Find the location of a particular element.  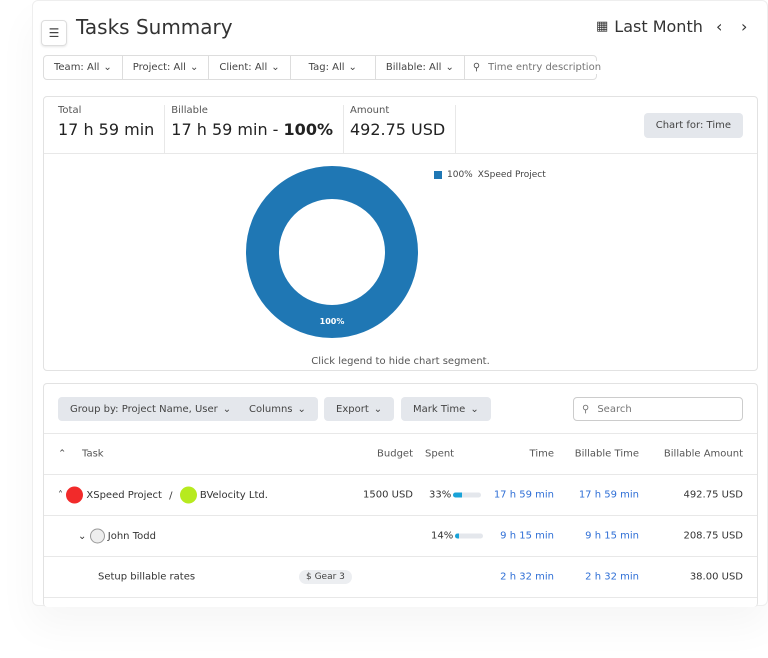

prev-period-button: ‹ is located at coordinates (719, 26).